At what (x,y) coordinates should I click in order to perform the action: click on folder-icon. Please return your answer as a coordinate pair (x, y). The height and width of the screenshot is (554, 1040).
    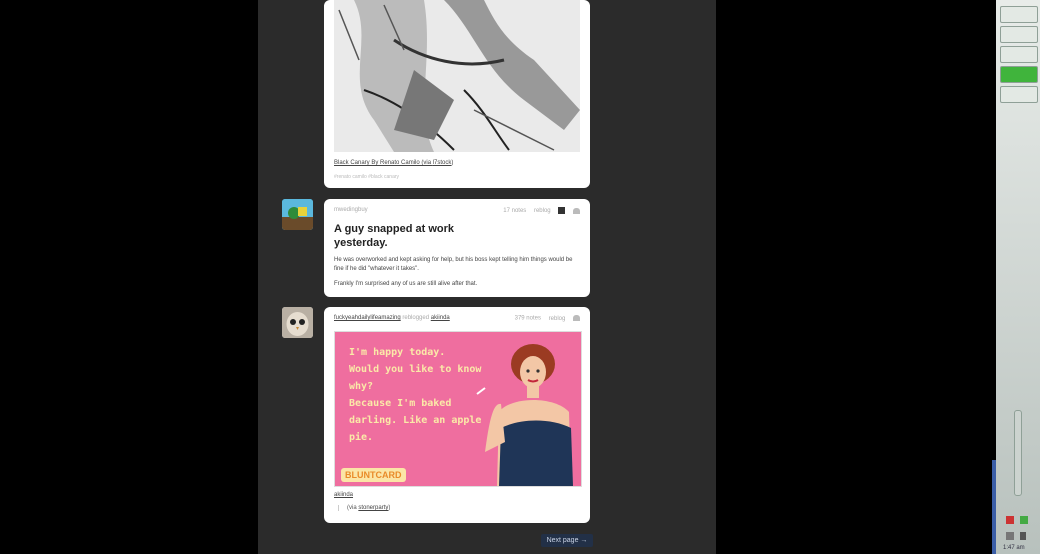
    Looking at the image, I should click on (1019, 14).